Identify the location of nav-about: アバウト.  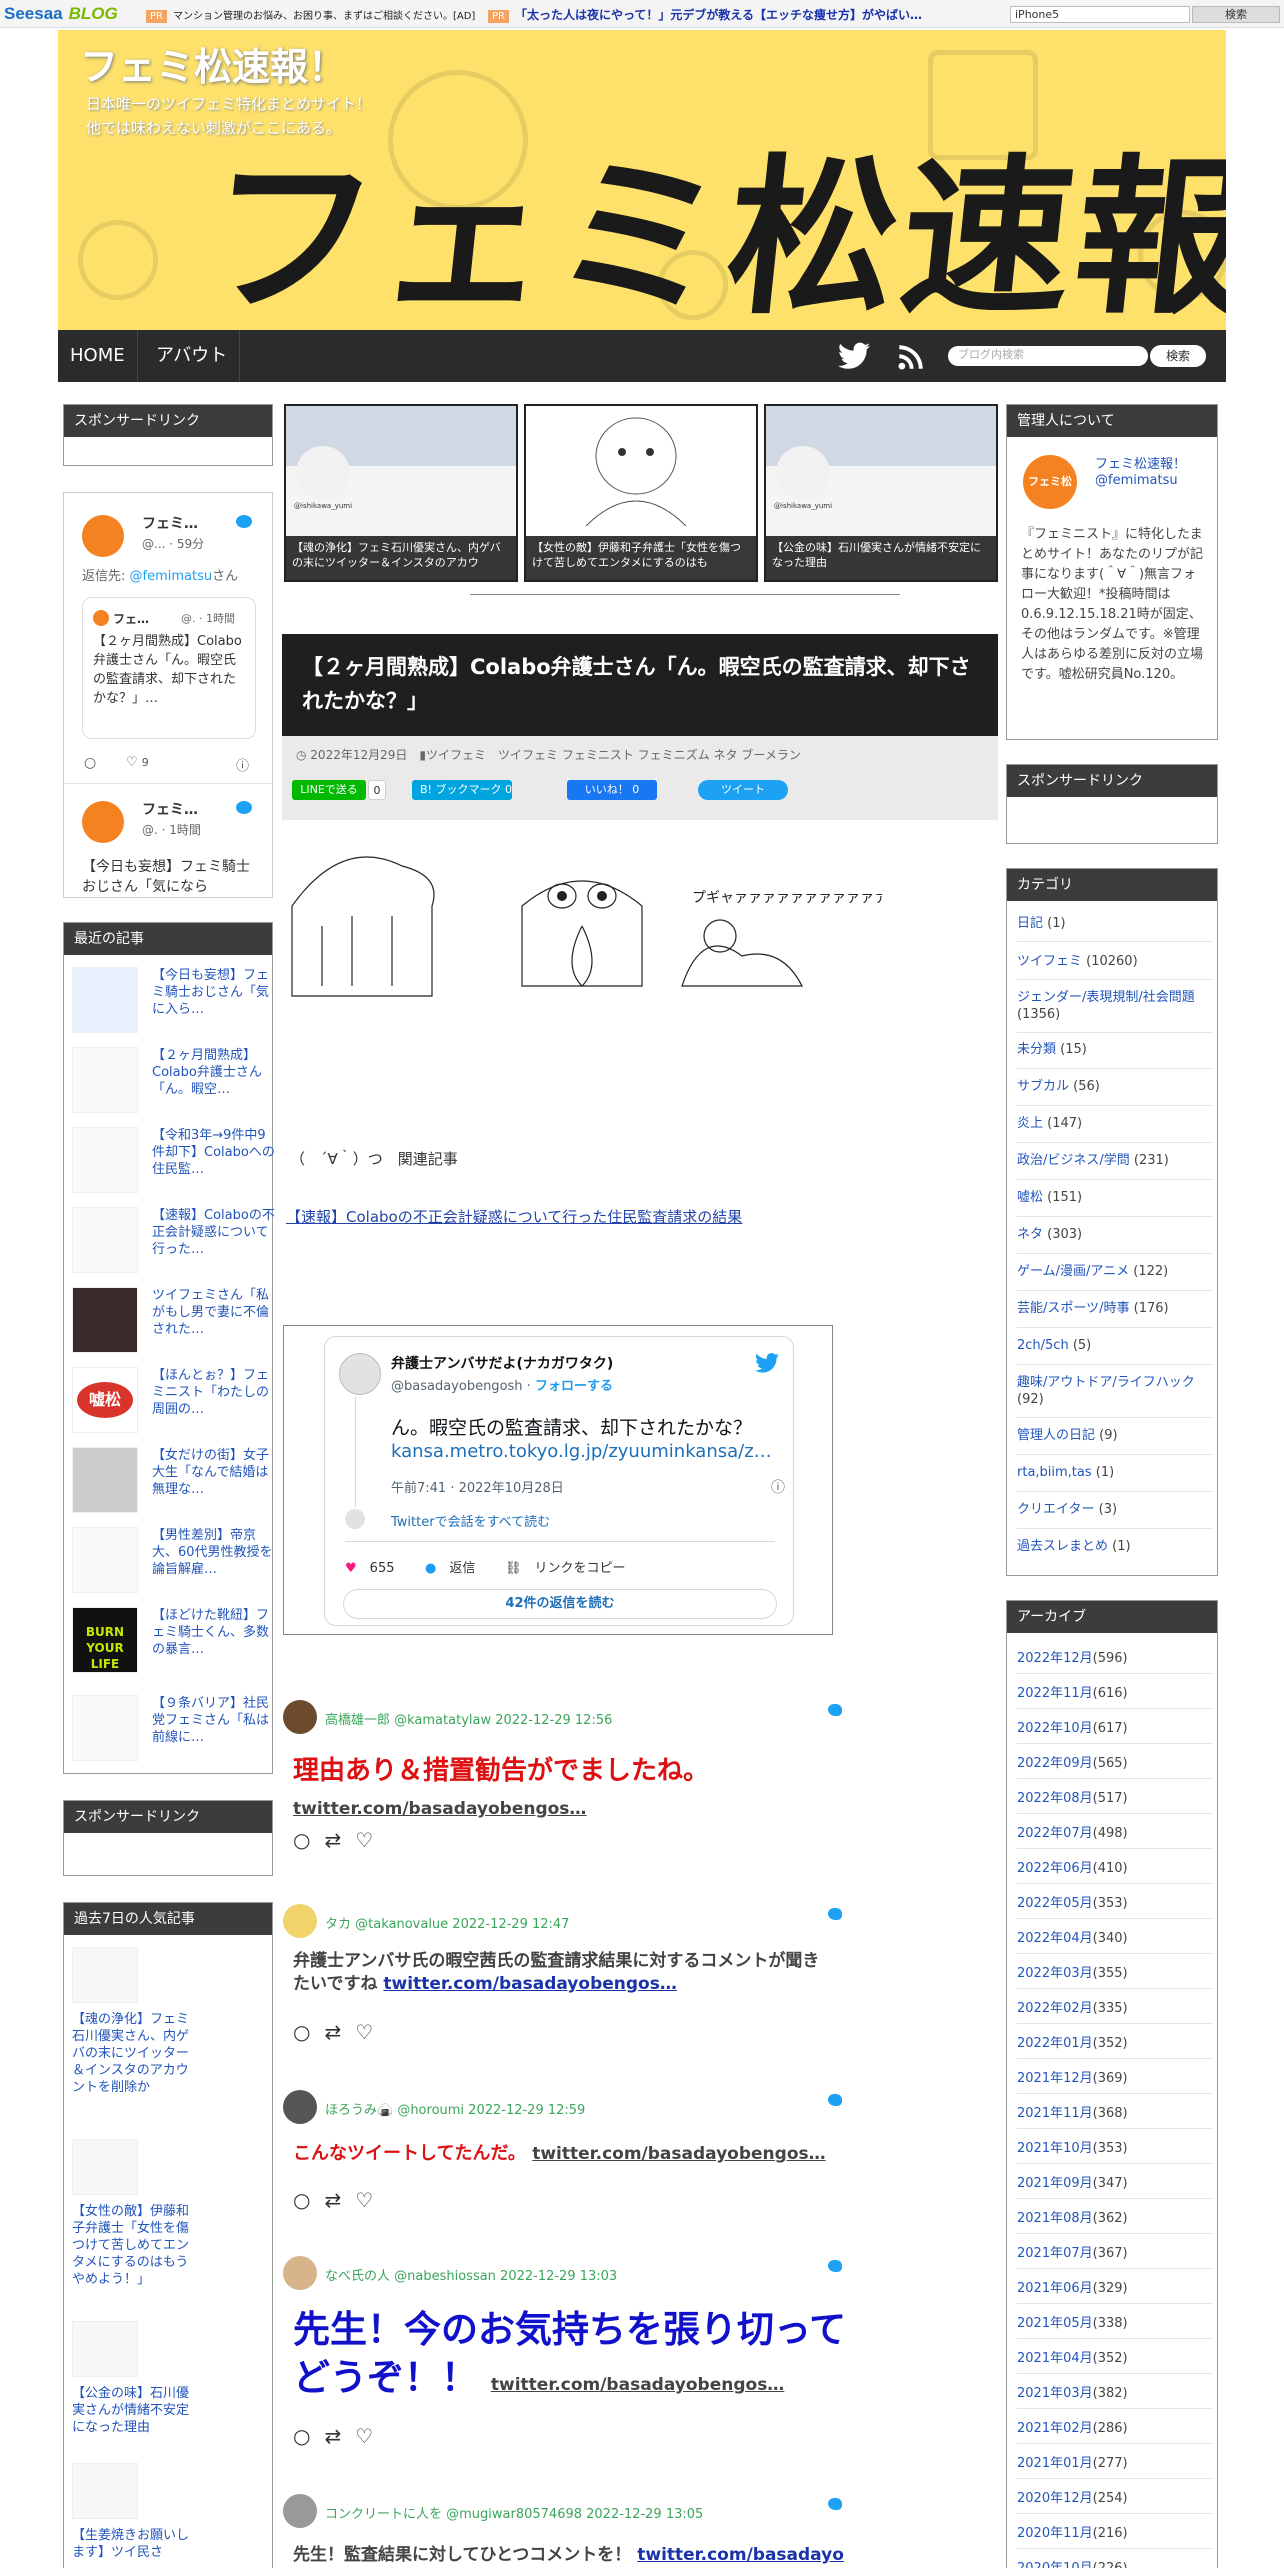
(192, 356).